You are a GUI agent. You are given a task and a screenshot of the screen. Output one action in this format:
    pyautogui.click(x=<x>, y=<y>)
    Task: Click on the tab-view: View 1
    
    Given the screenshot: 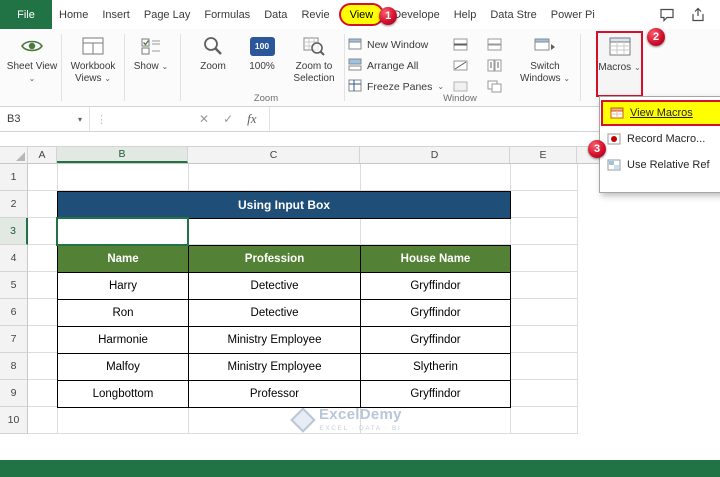 What is the action you would take?
    pyautogui.click(x=368, y=14)
    